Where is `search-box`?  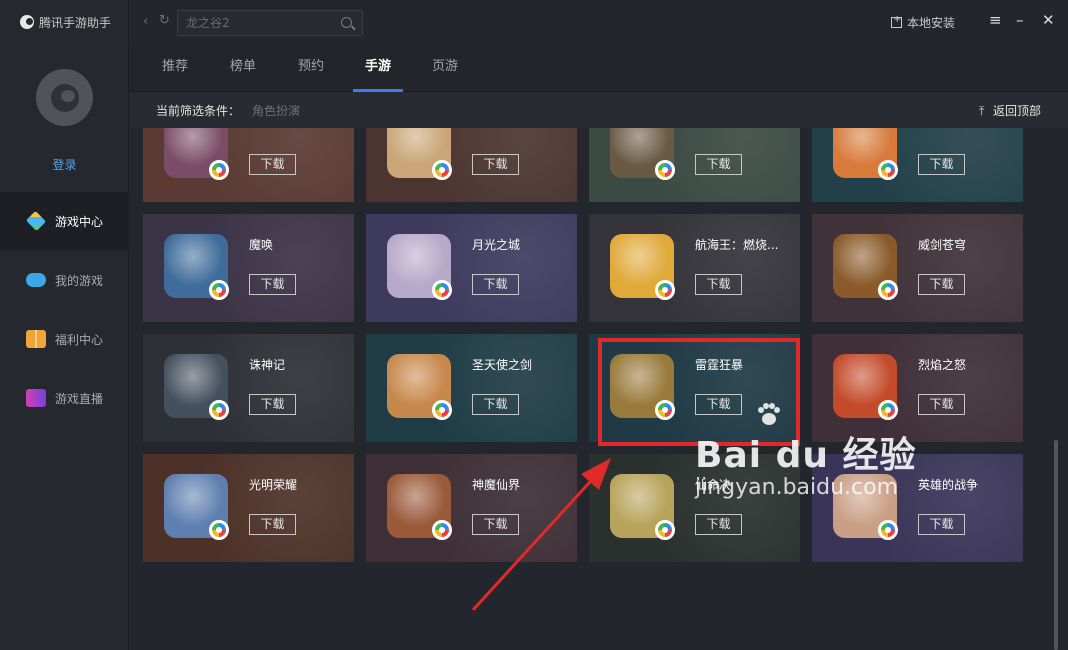
search-box is located at coordinates (270, 23).